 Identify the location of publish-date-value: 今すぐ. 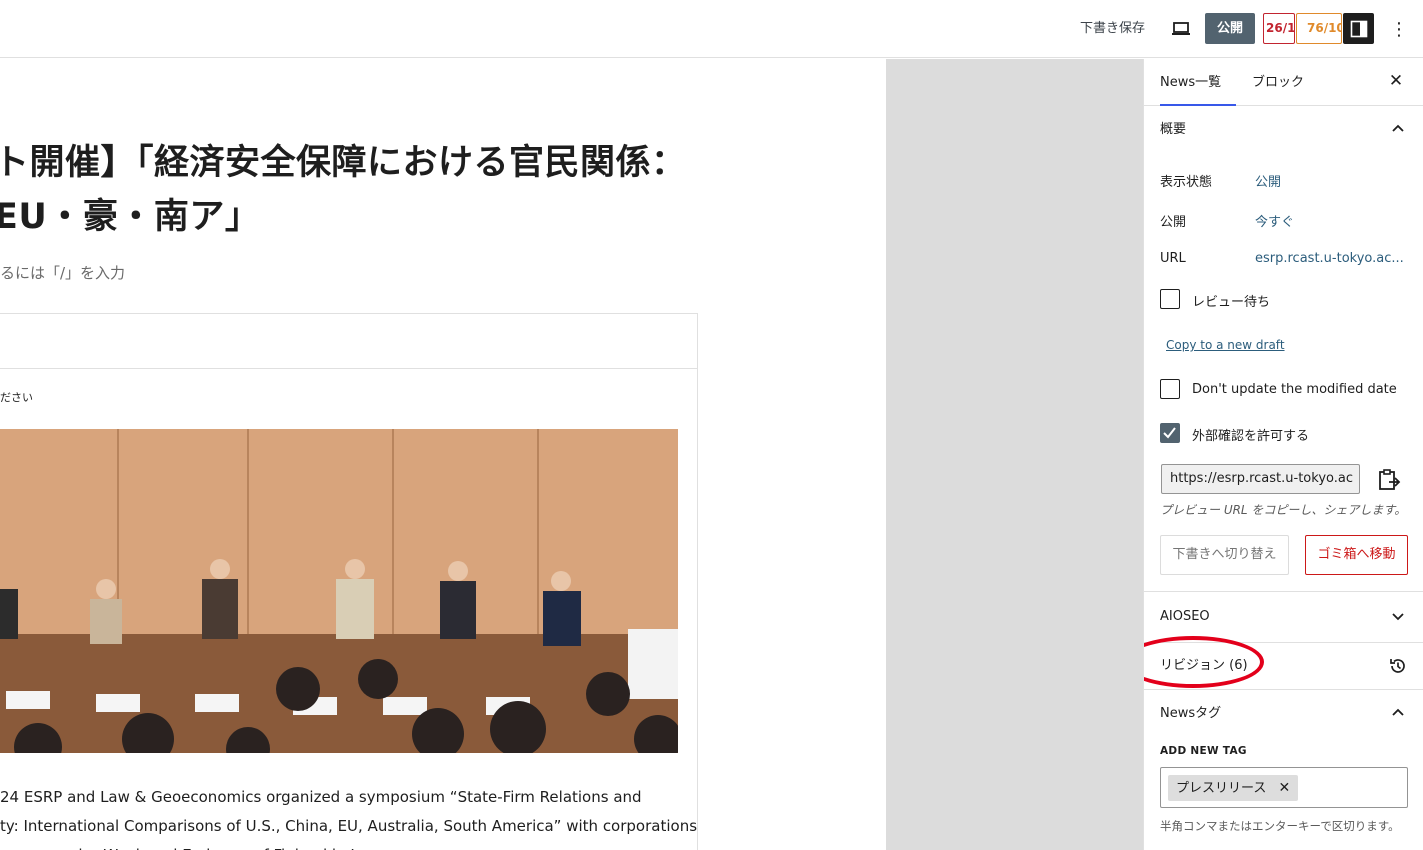
(1274, 220).